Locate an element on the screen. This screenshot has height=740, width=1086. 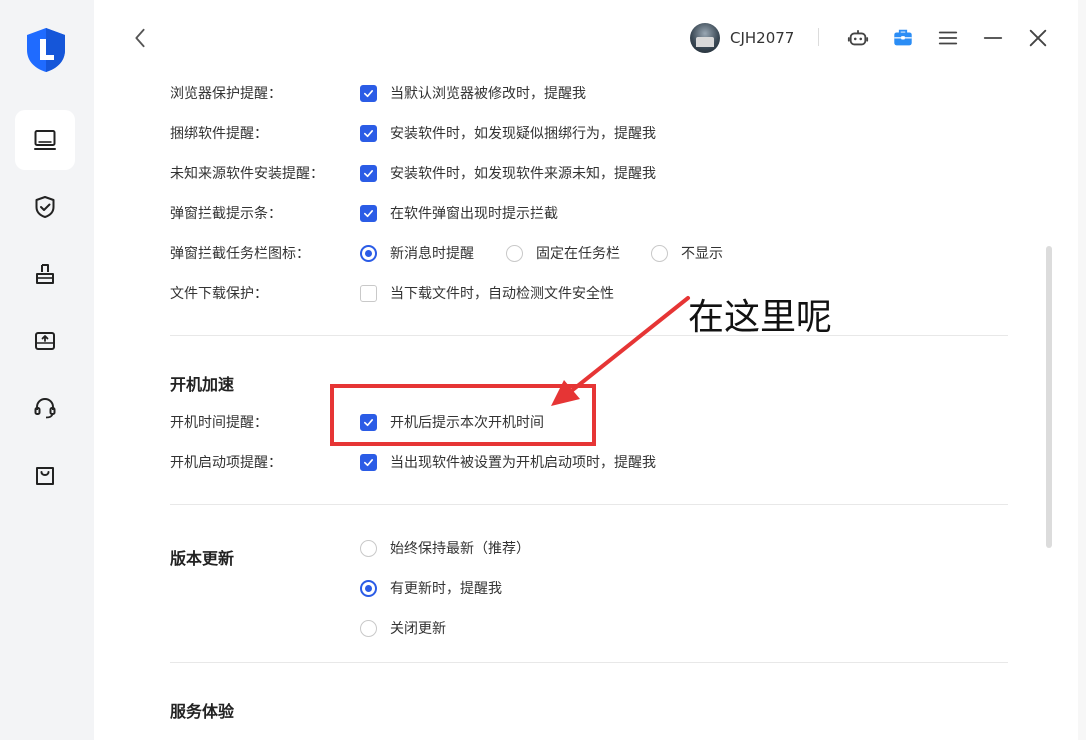
checkbox-startup-item: 当出现软件被设置为开机启动项时，提醒我 is located at coordinates (508, 462).